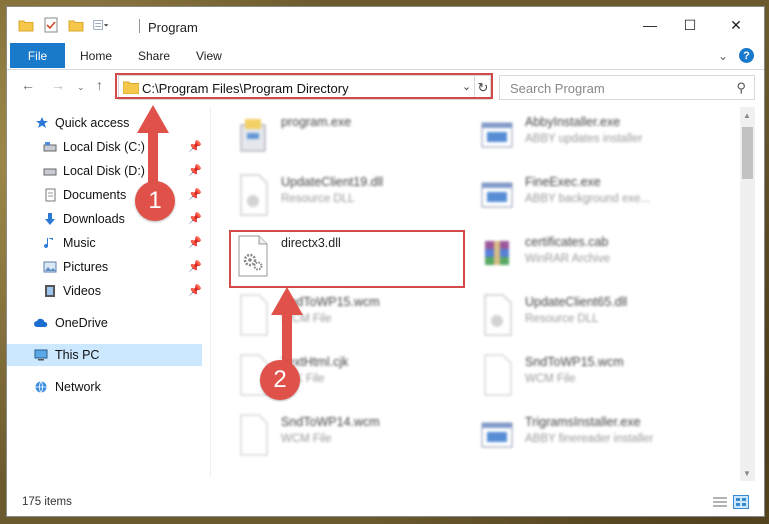 This screenshot has width=769, height=524. What do you see at coordinates (567, 242) in the screenshot?
I see `file-name: certificates.cab` at bounding box center [567, 242].